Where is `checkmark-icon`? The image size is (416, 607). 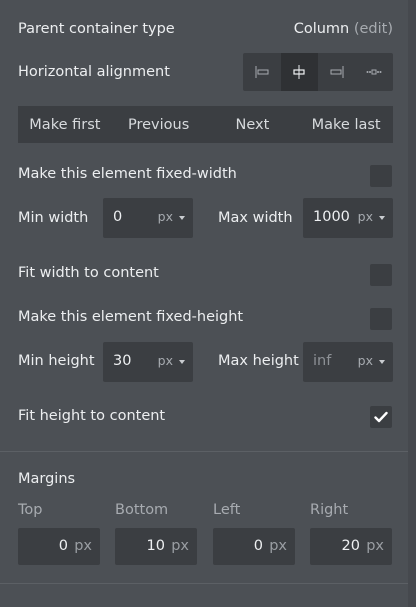 checkmark-icon is located at coordinates (381, 417).